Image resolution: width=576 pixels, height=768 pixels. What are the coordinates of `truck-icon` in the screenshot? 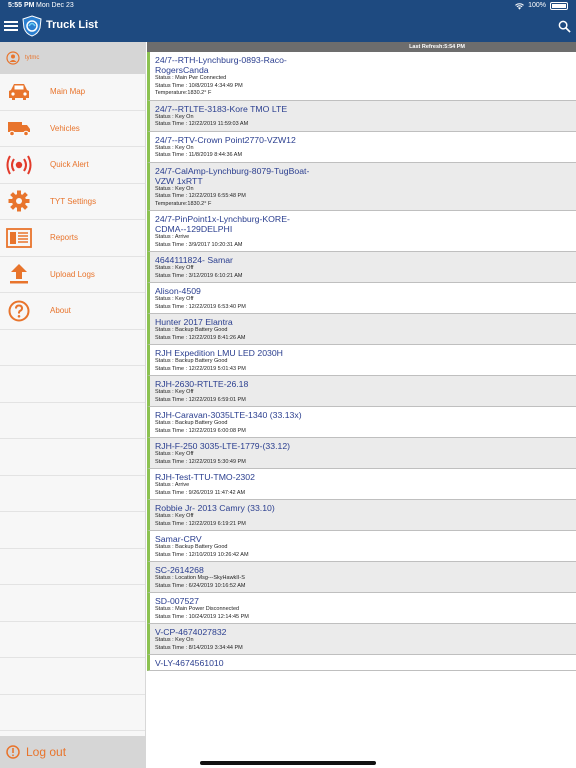 It's located at (19, 128).